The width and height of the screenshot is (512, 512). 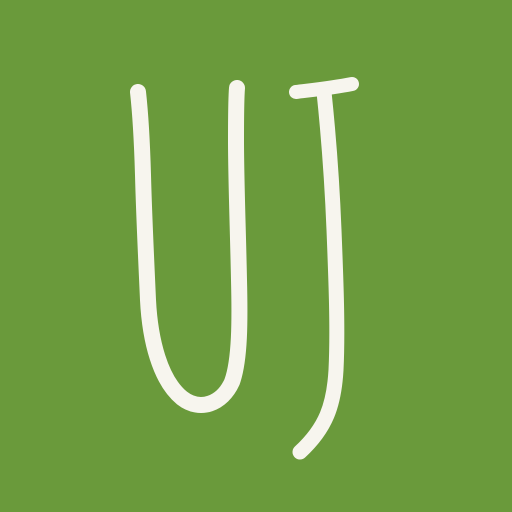 What do you see at coordinates (189, 246) in the screenshot?
I see `letter-u-stroke` at bounding box center [189, 246].